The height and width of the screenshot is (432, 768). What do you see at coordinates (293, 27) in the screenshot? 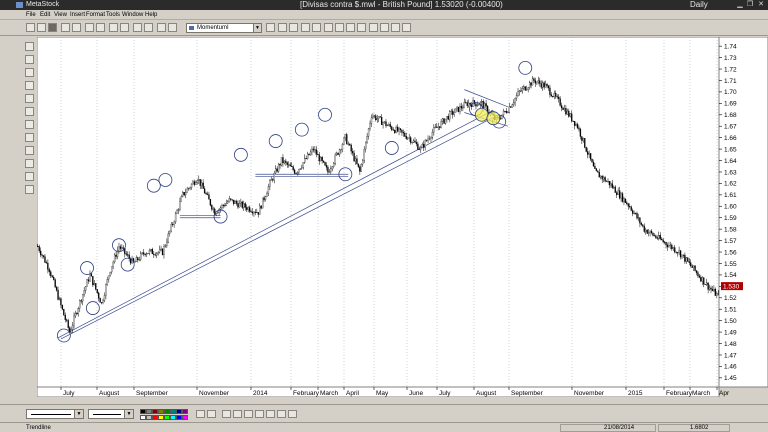
I see `toolbar-tool-2-button` at bounding box center [293, 27].